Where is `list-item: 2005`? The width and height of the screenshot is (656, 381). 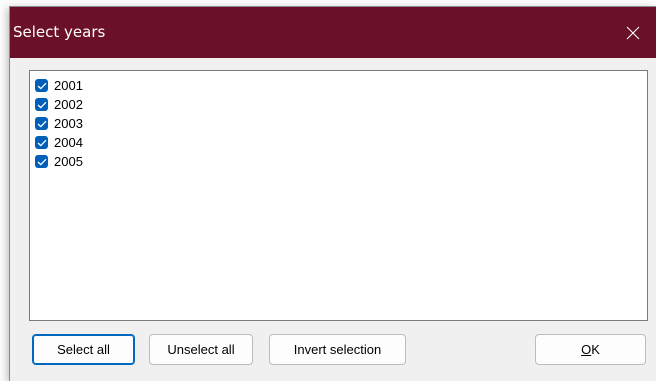
list-item: 2005 is located at coordinates (59, 161).